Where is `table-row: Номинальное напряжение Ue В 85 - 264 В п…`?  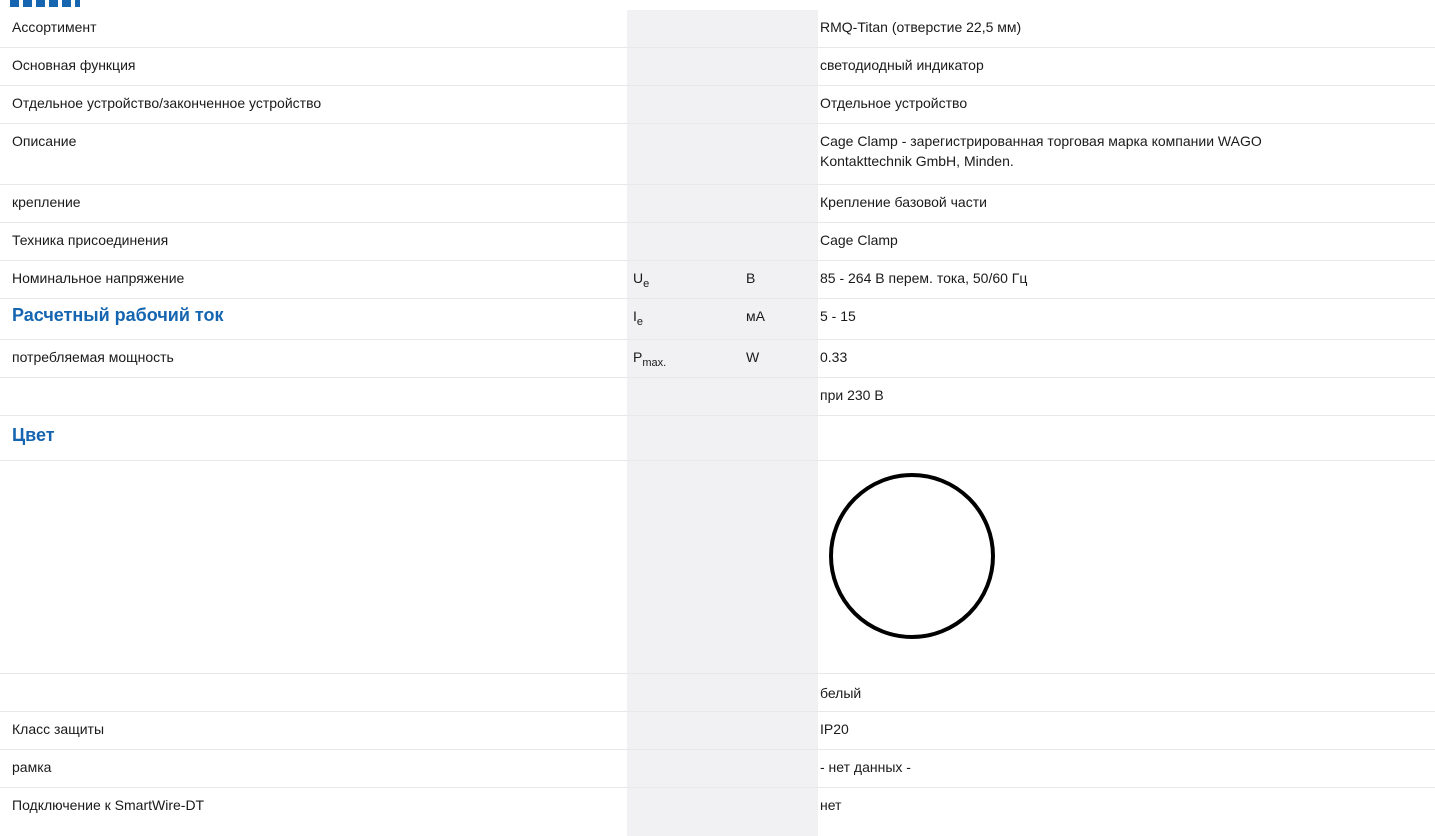
table-row: Номинальное напряжение Ue В 85 - 264 В п… is located at coordinates (717, 280).